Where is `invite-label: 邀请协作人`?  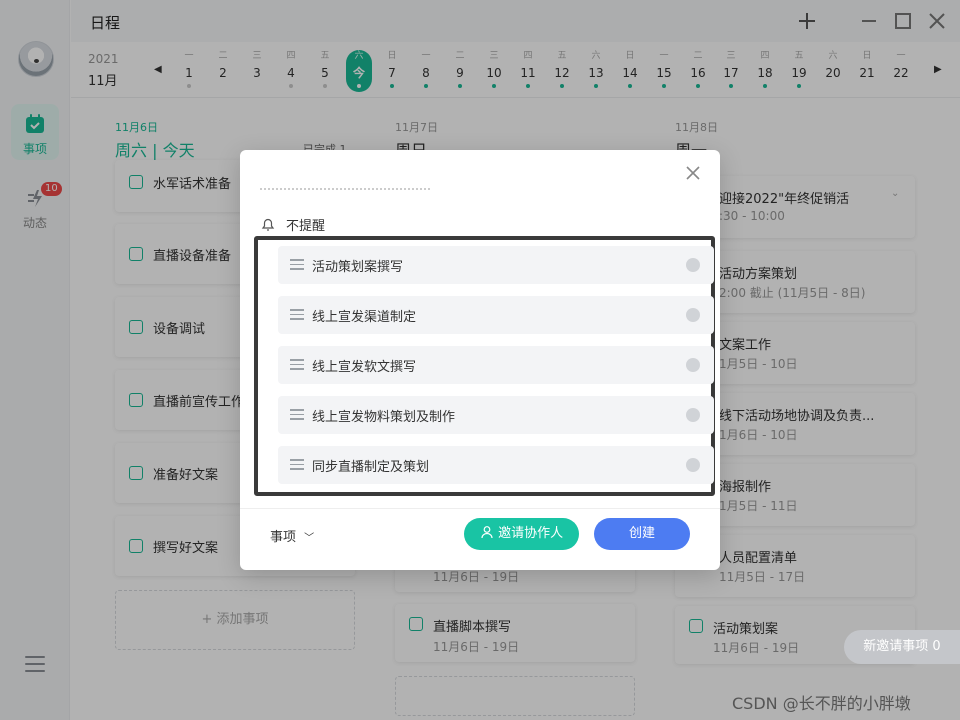 invite-label: 邀请协作人 is located at coordinates (531, 533).